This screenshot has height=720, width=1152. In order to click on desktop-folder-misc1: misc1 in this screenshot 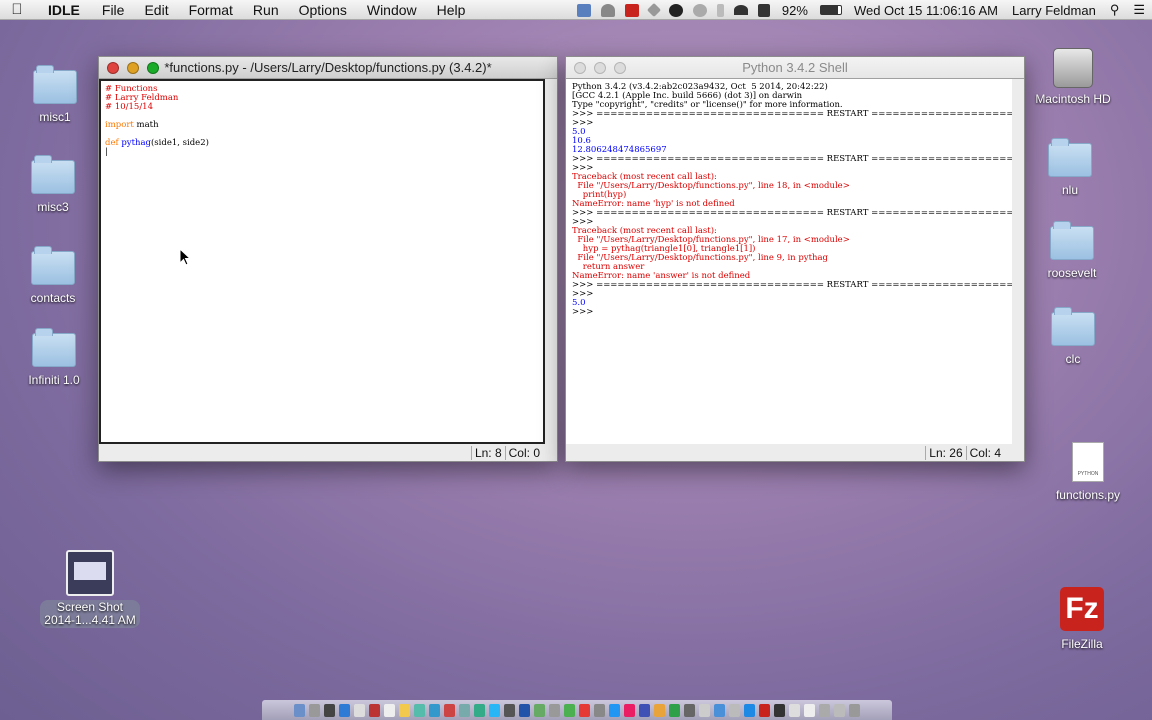, I will do `click(55, 94)`.